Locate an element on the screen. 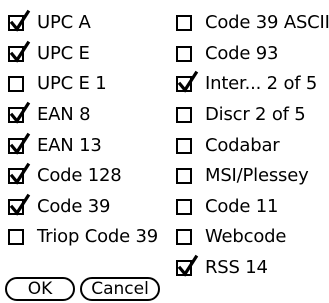 The height and width of the screenshot is (303, 329). option-upc-a: UPC A is located at coordinates (83, 23).